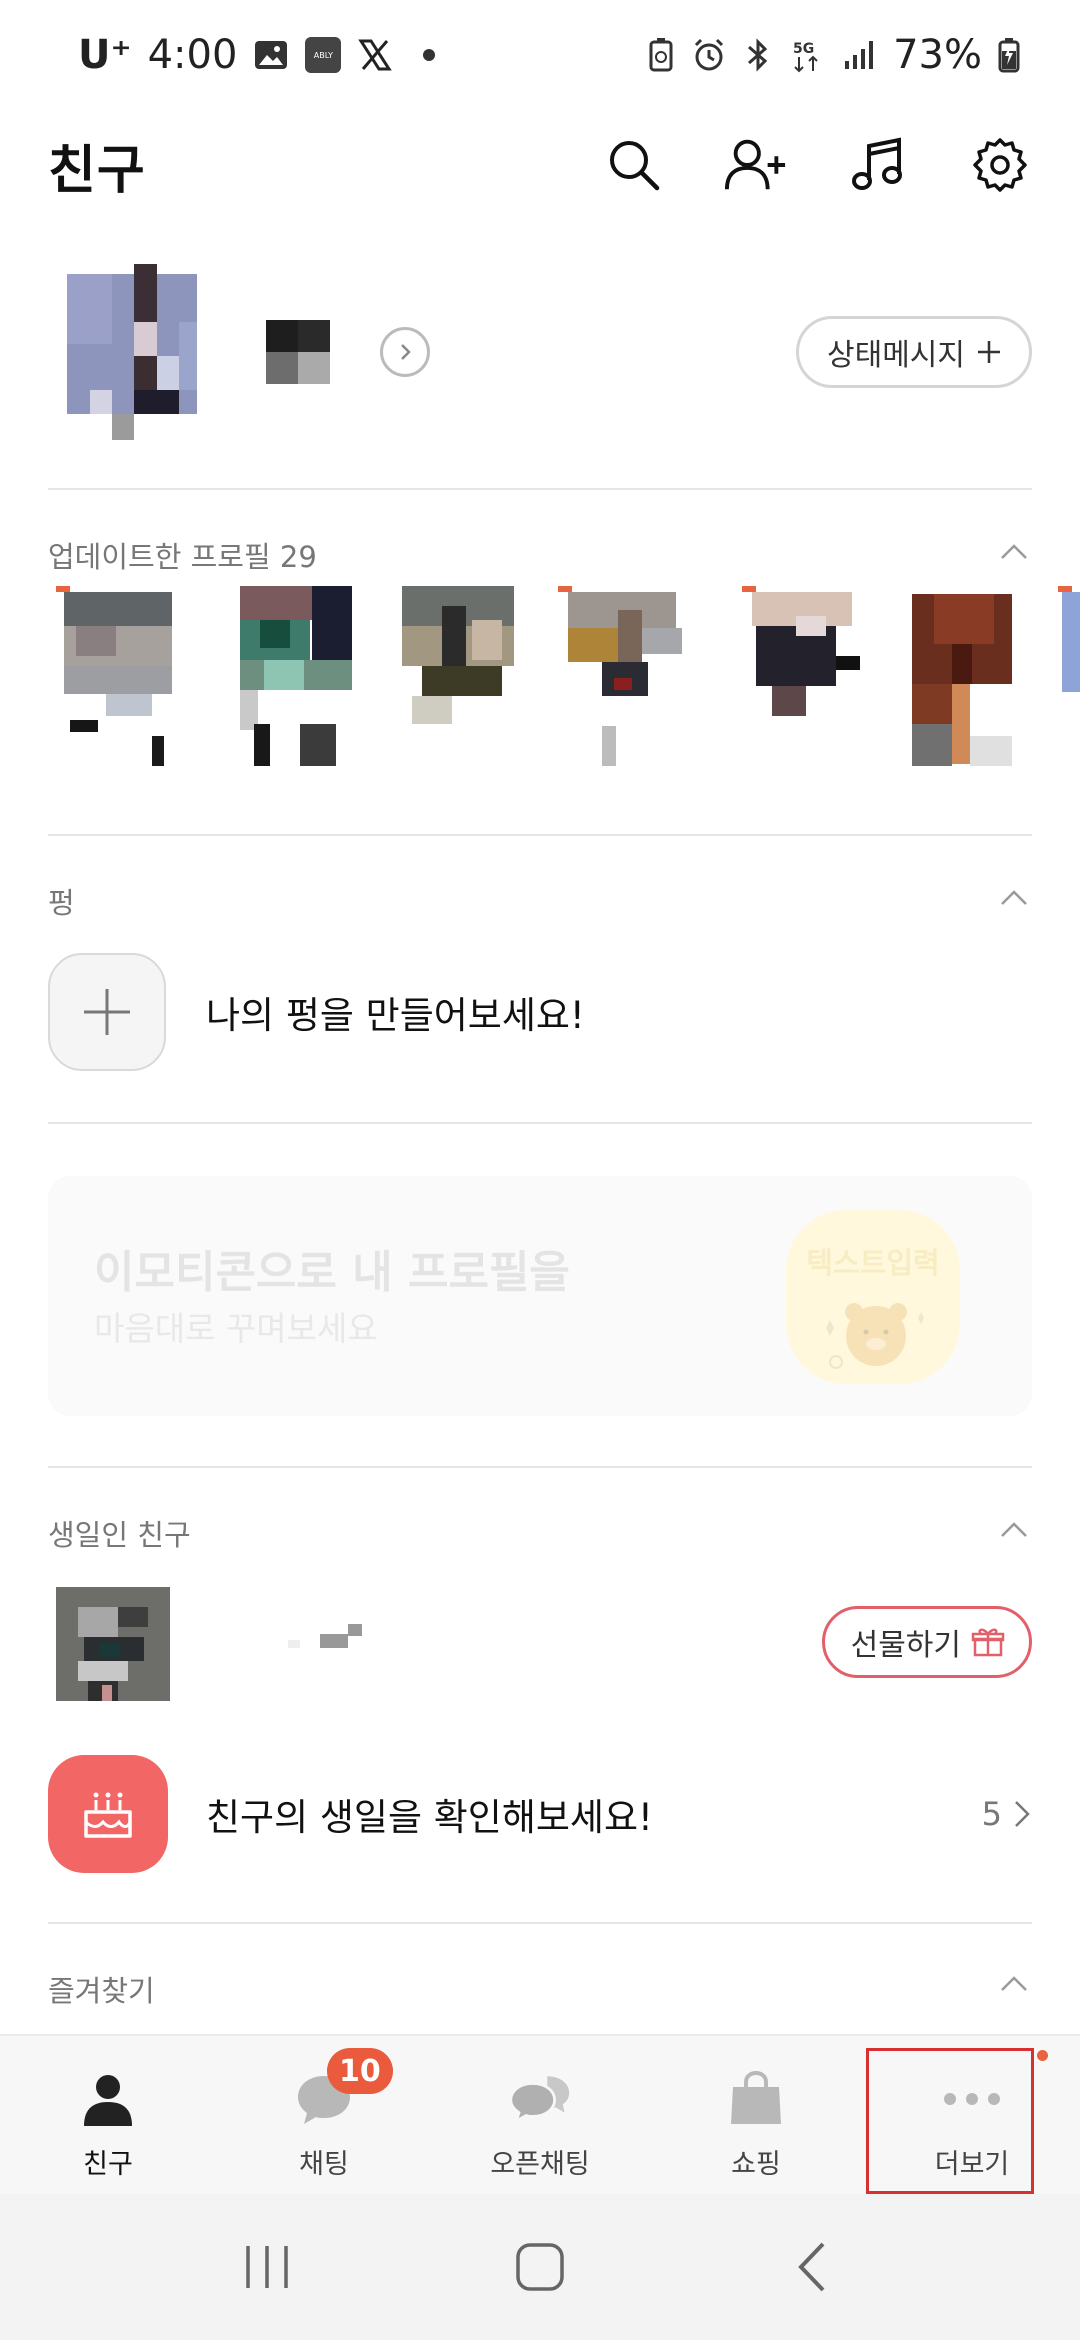 The image size is (1080, 2340). Describe the element at coordinates (540, 165) in the screenshot. I see `top-header: 친구` at that location.